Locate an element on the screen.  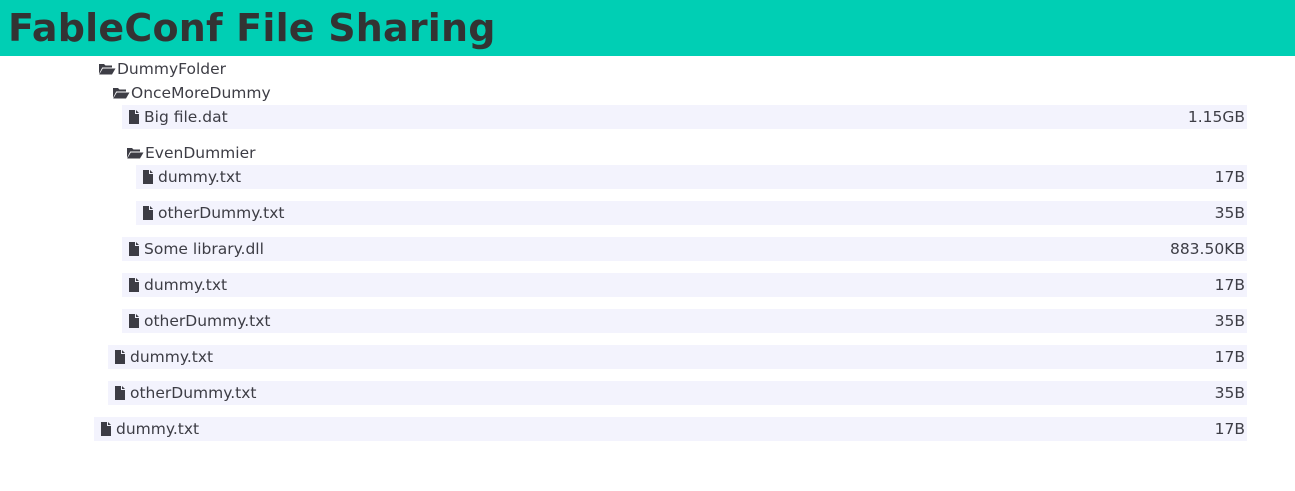
file-name: Some library.dll is located at coordinates (204, 249).